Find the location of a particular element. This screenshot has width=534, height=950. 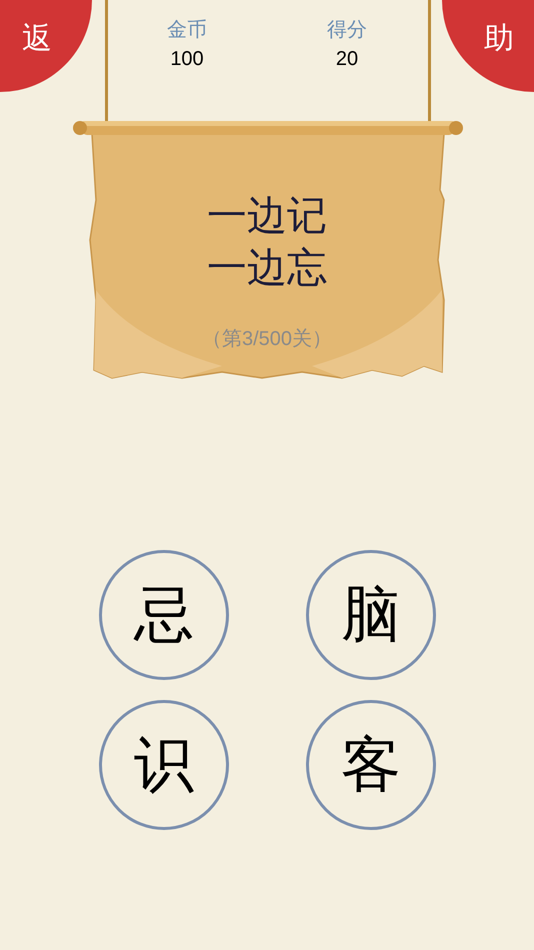

character-choice-button: 脑 is located at coordinates (371, 615).